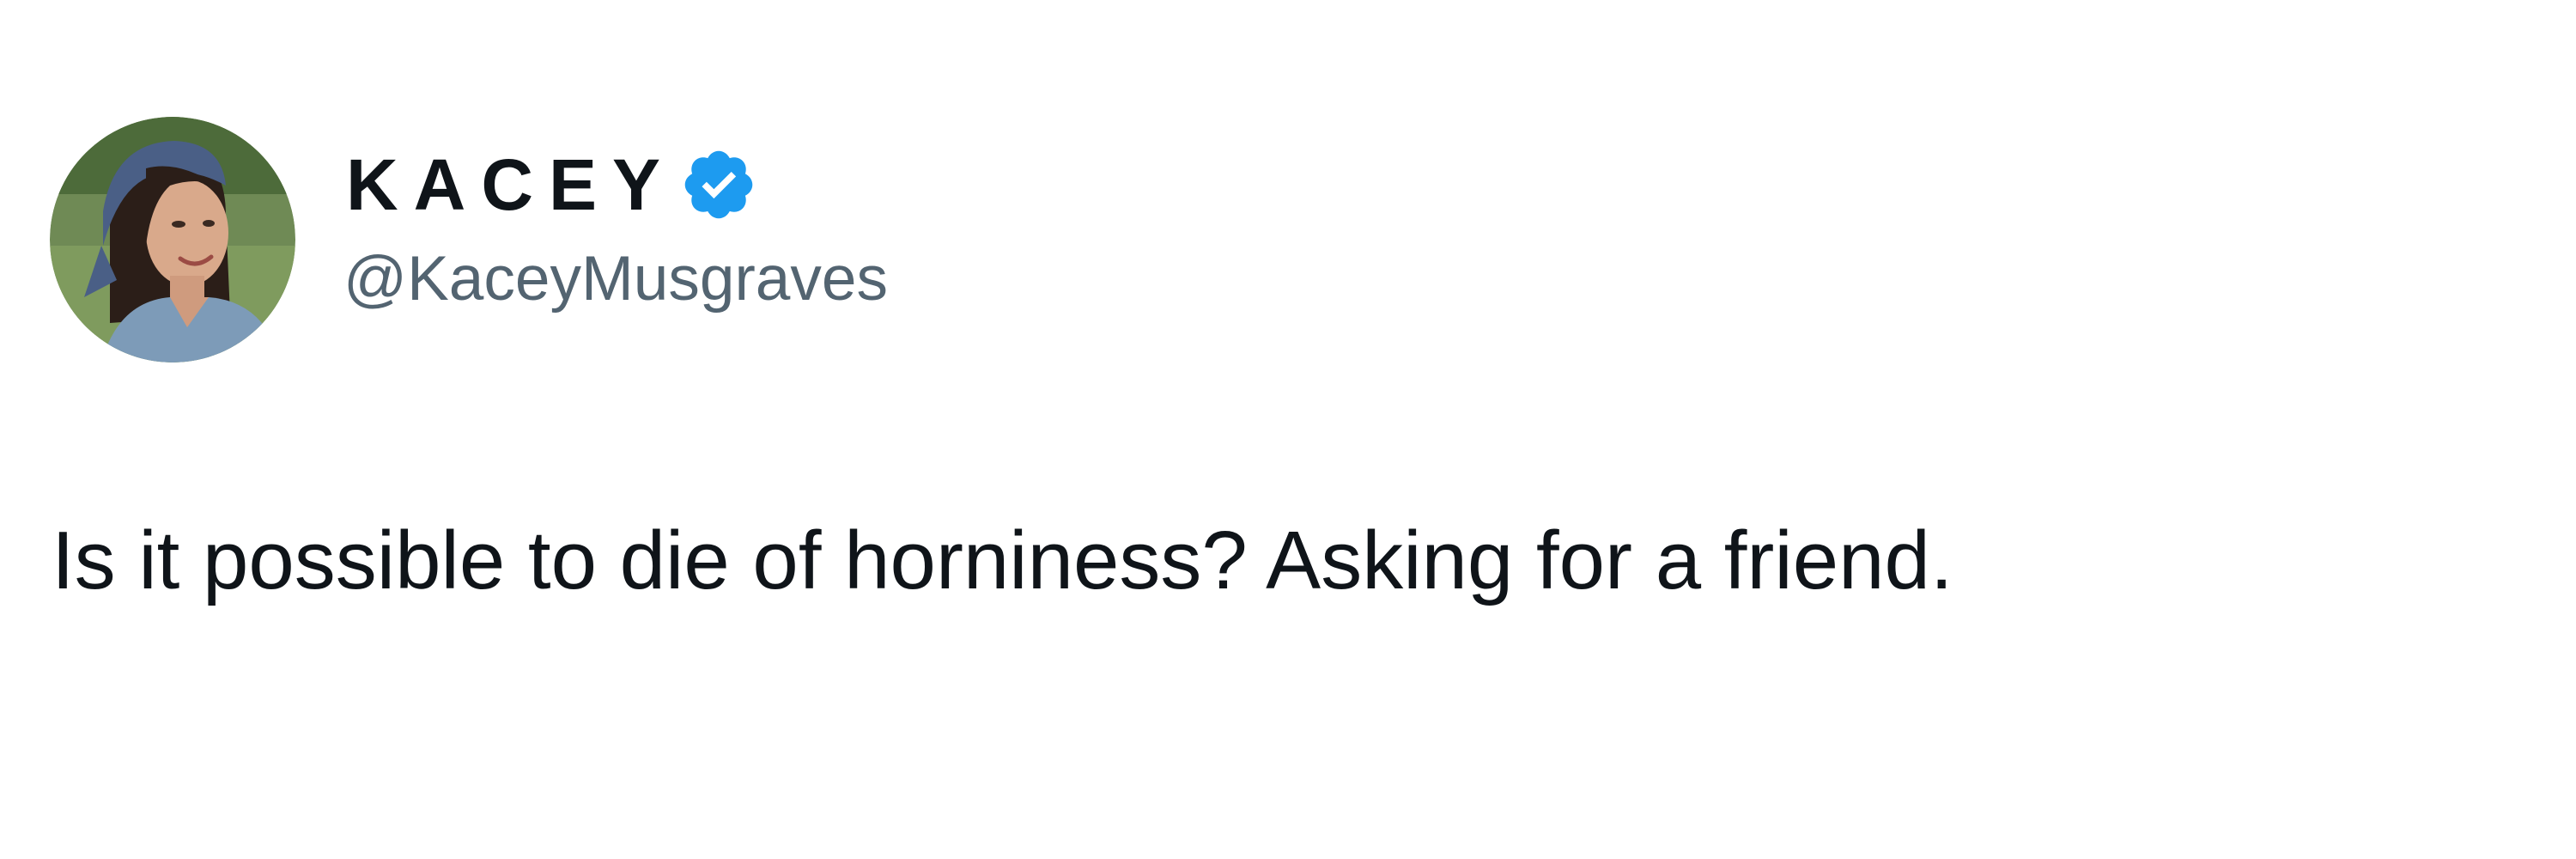 This screenshot has width=2576, height=859. I want to click on author-display-name: KACEY, so click(511, 185).